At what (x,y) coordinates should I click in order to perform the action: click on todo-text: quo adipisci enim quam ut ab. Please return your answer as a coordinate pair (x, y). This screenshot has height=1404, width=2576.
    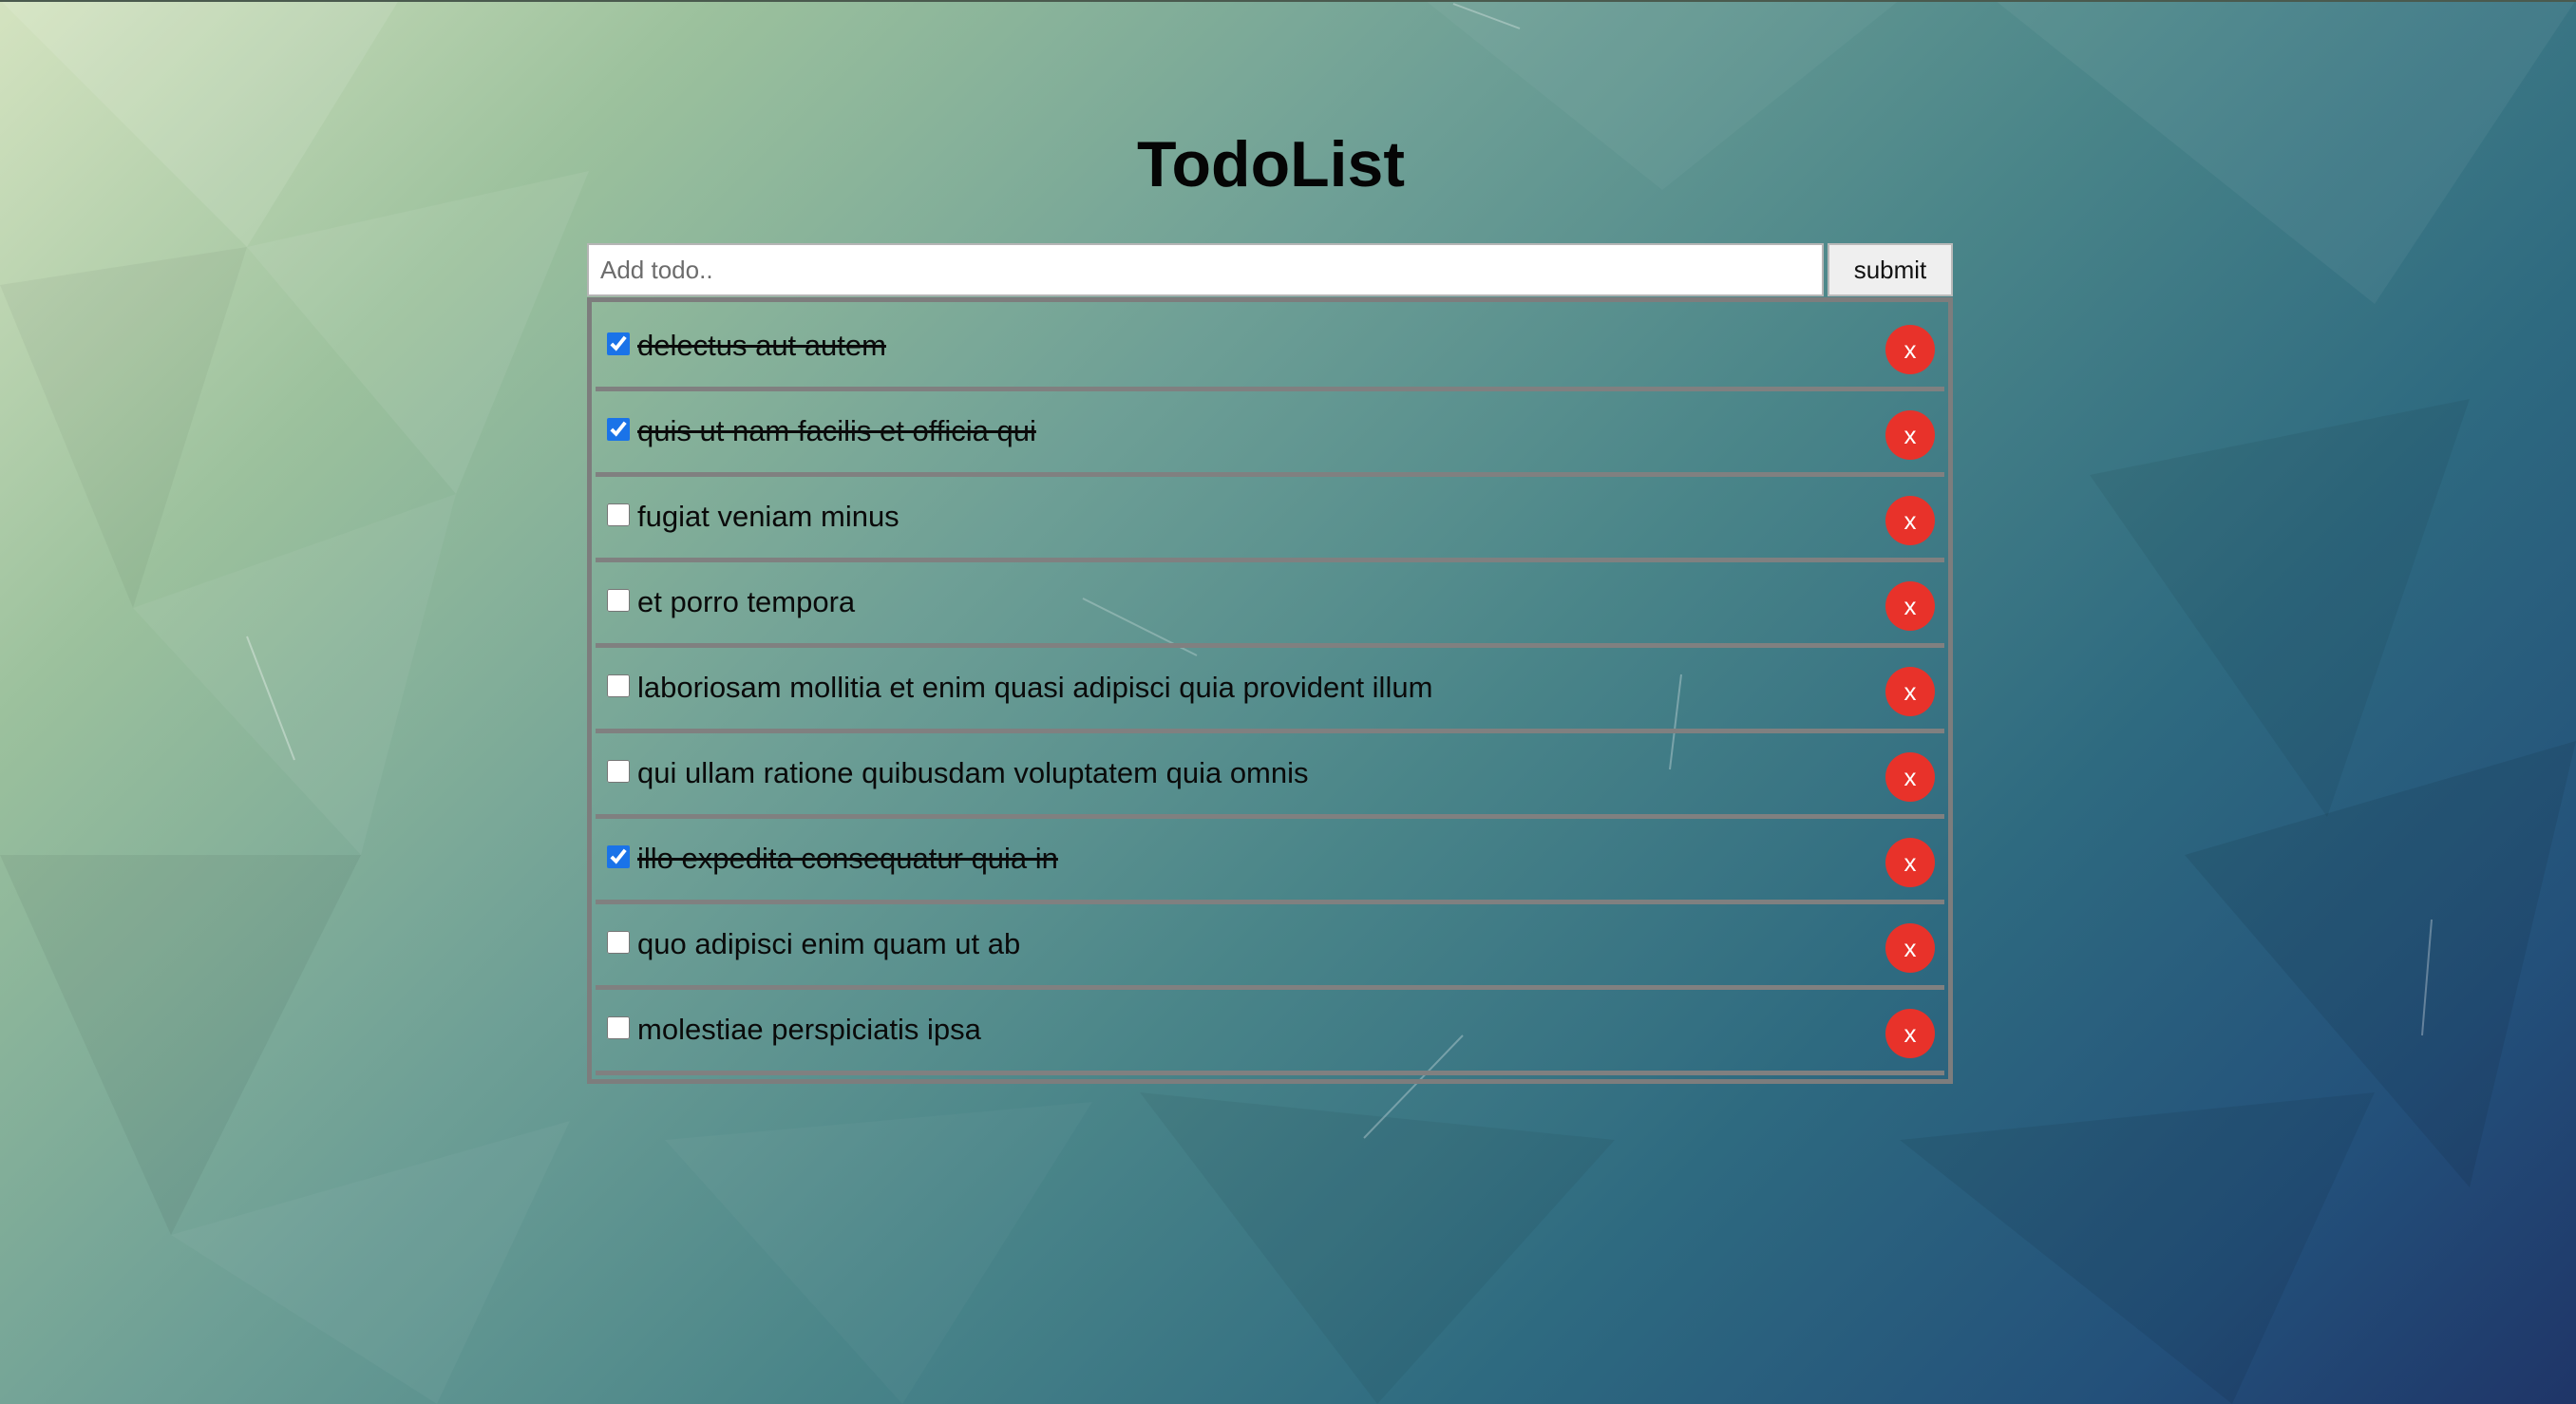
    Looking at the image, I should click on (829, 943).